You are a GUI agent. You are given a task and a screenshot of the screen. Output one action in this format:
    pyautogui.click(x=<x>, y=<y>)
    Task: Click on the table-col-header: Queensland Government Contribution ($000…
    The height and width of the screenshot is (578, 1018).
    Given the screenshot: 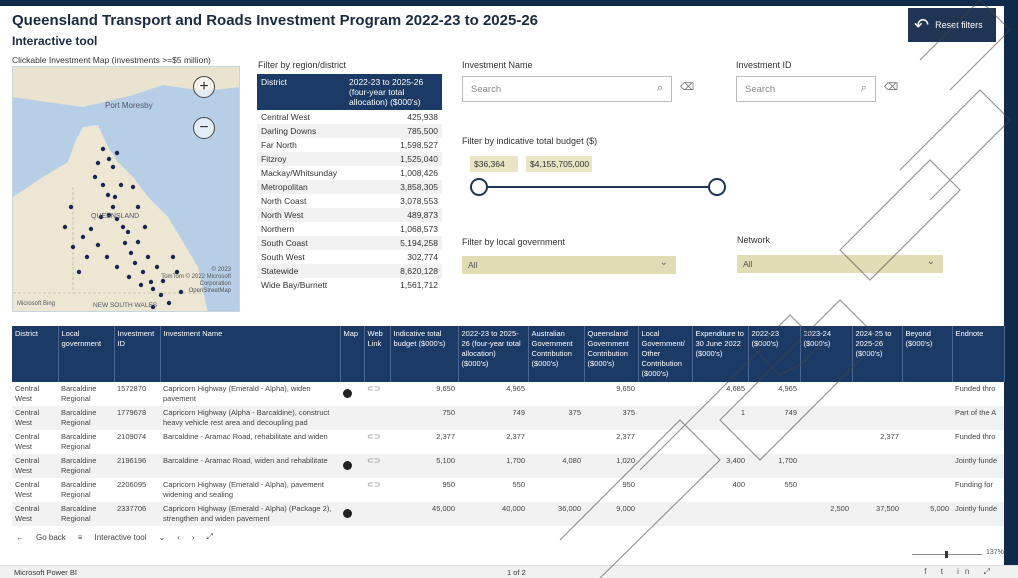 What is the action you would take?
    pyautogui.click(x=611, y=354)
    